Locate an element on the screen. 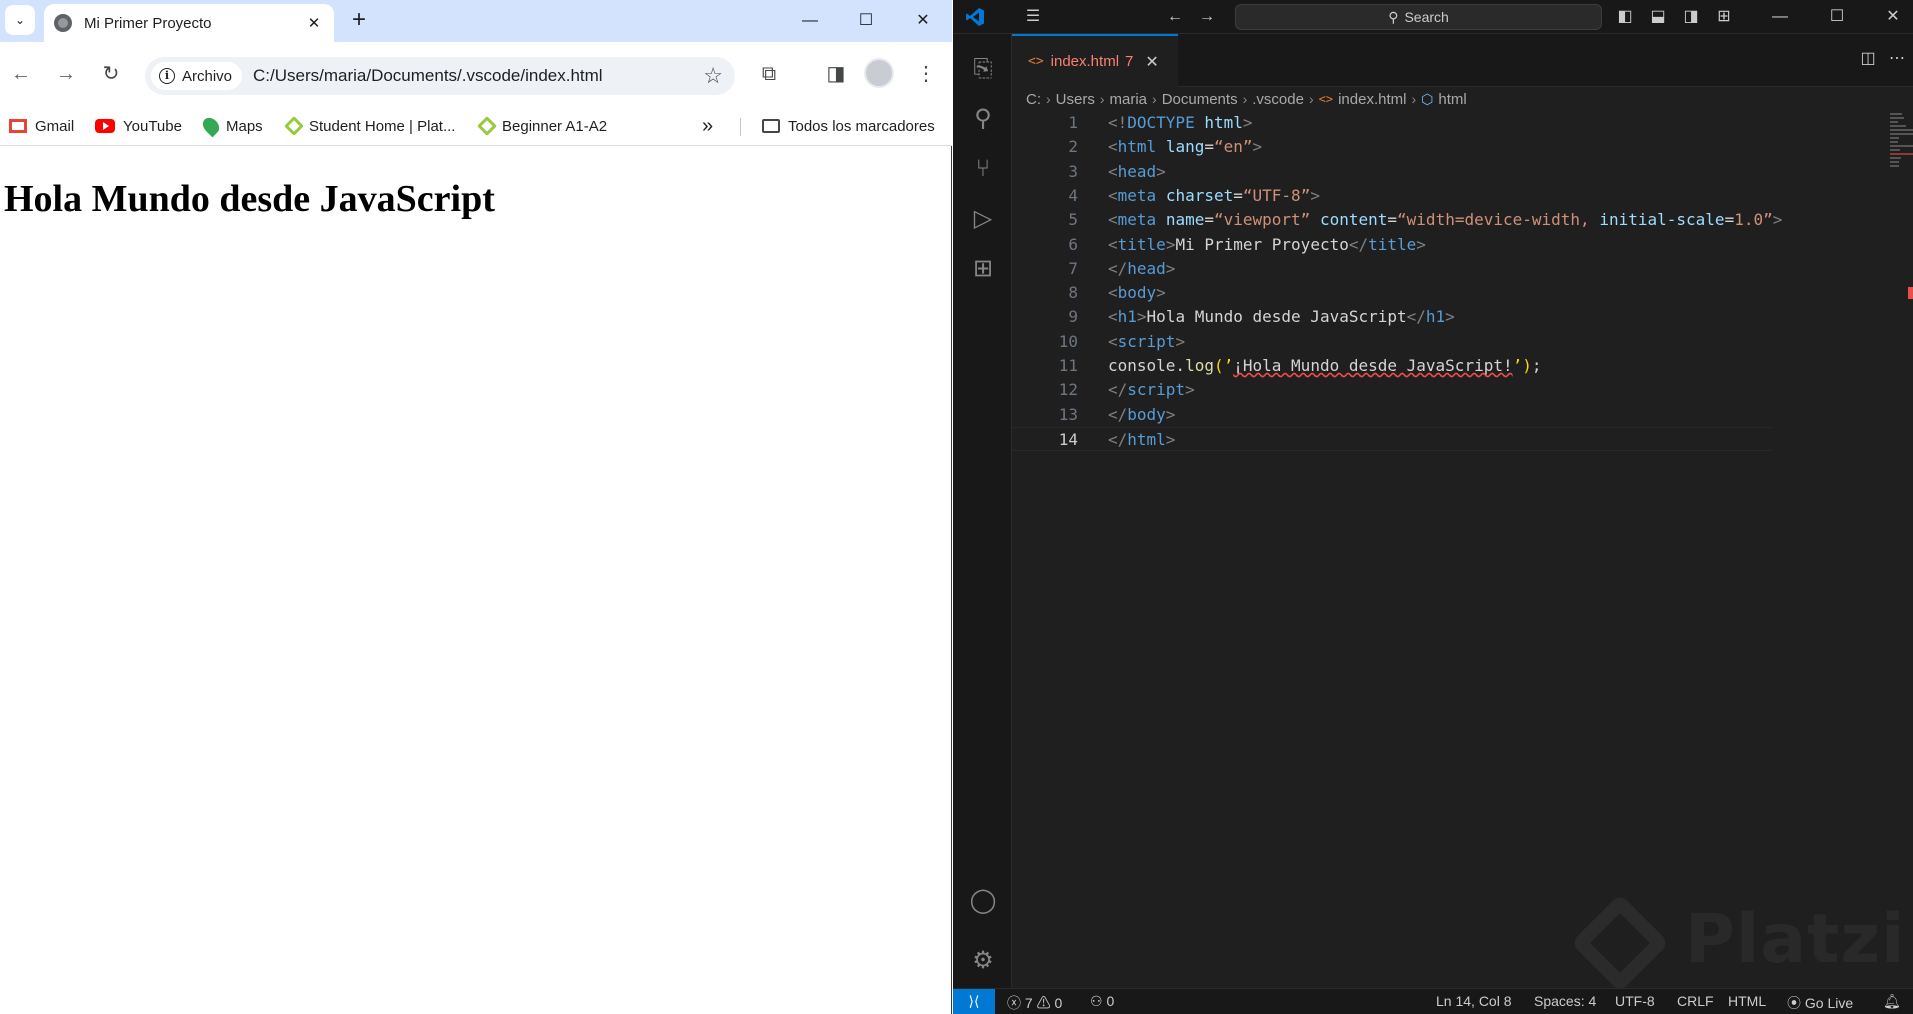  code-line: 8 <body> is located at coordinates (1392, 293).